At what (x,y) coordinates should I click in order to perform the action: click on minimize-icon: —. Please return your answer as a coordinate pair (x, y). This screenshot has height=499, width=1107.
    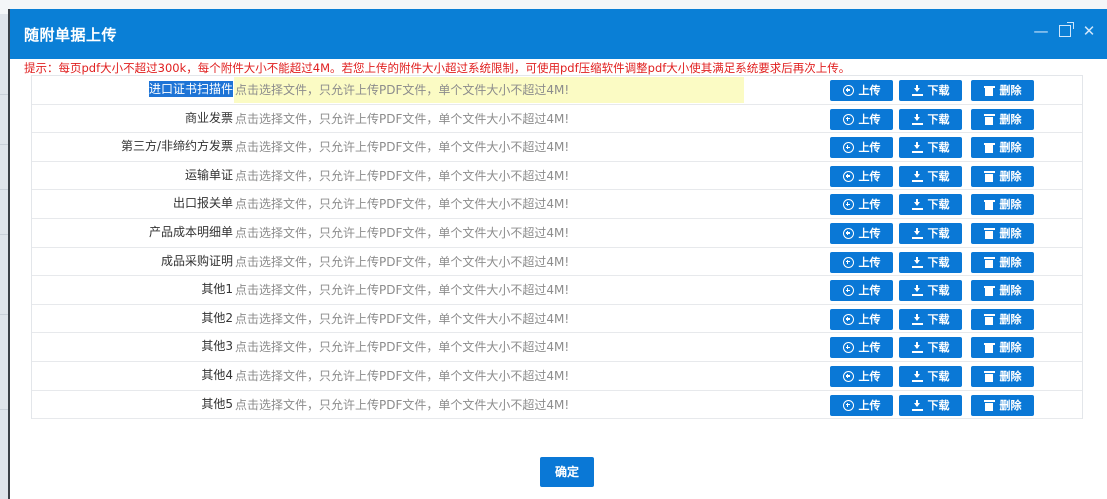
    Looking at the image, I should click on (1041, 31).